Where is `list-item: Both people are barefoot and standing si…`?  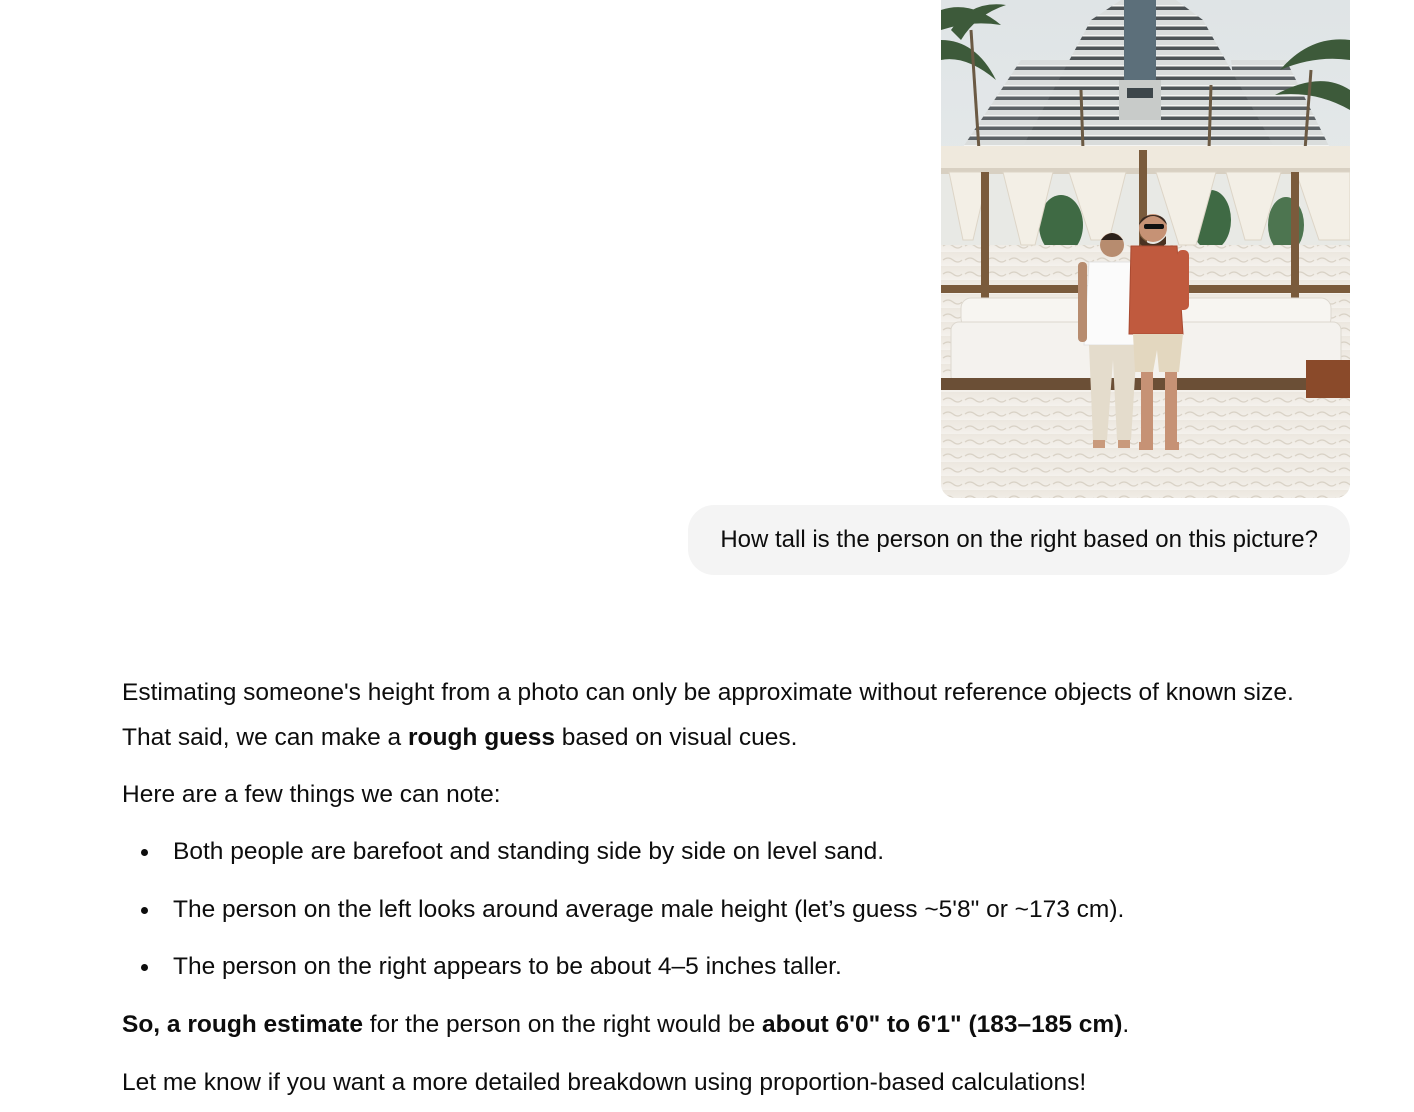 list-item: Both people are barefoot and standing si… is located at coordinates (732, 851).